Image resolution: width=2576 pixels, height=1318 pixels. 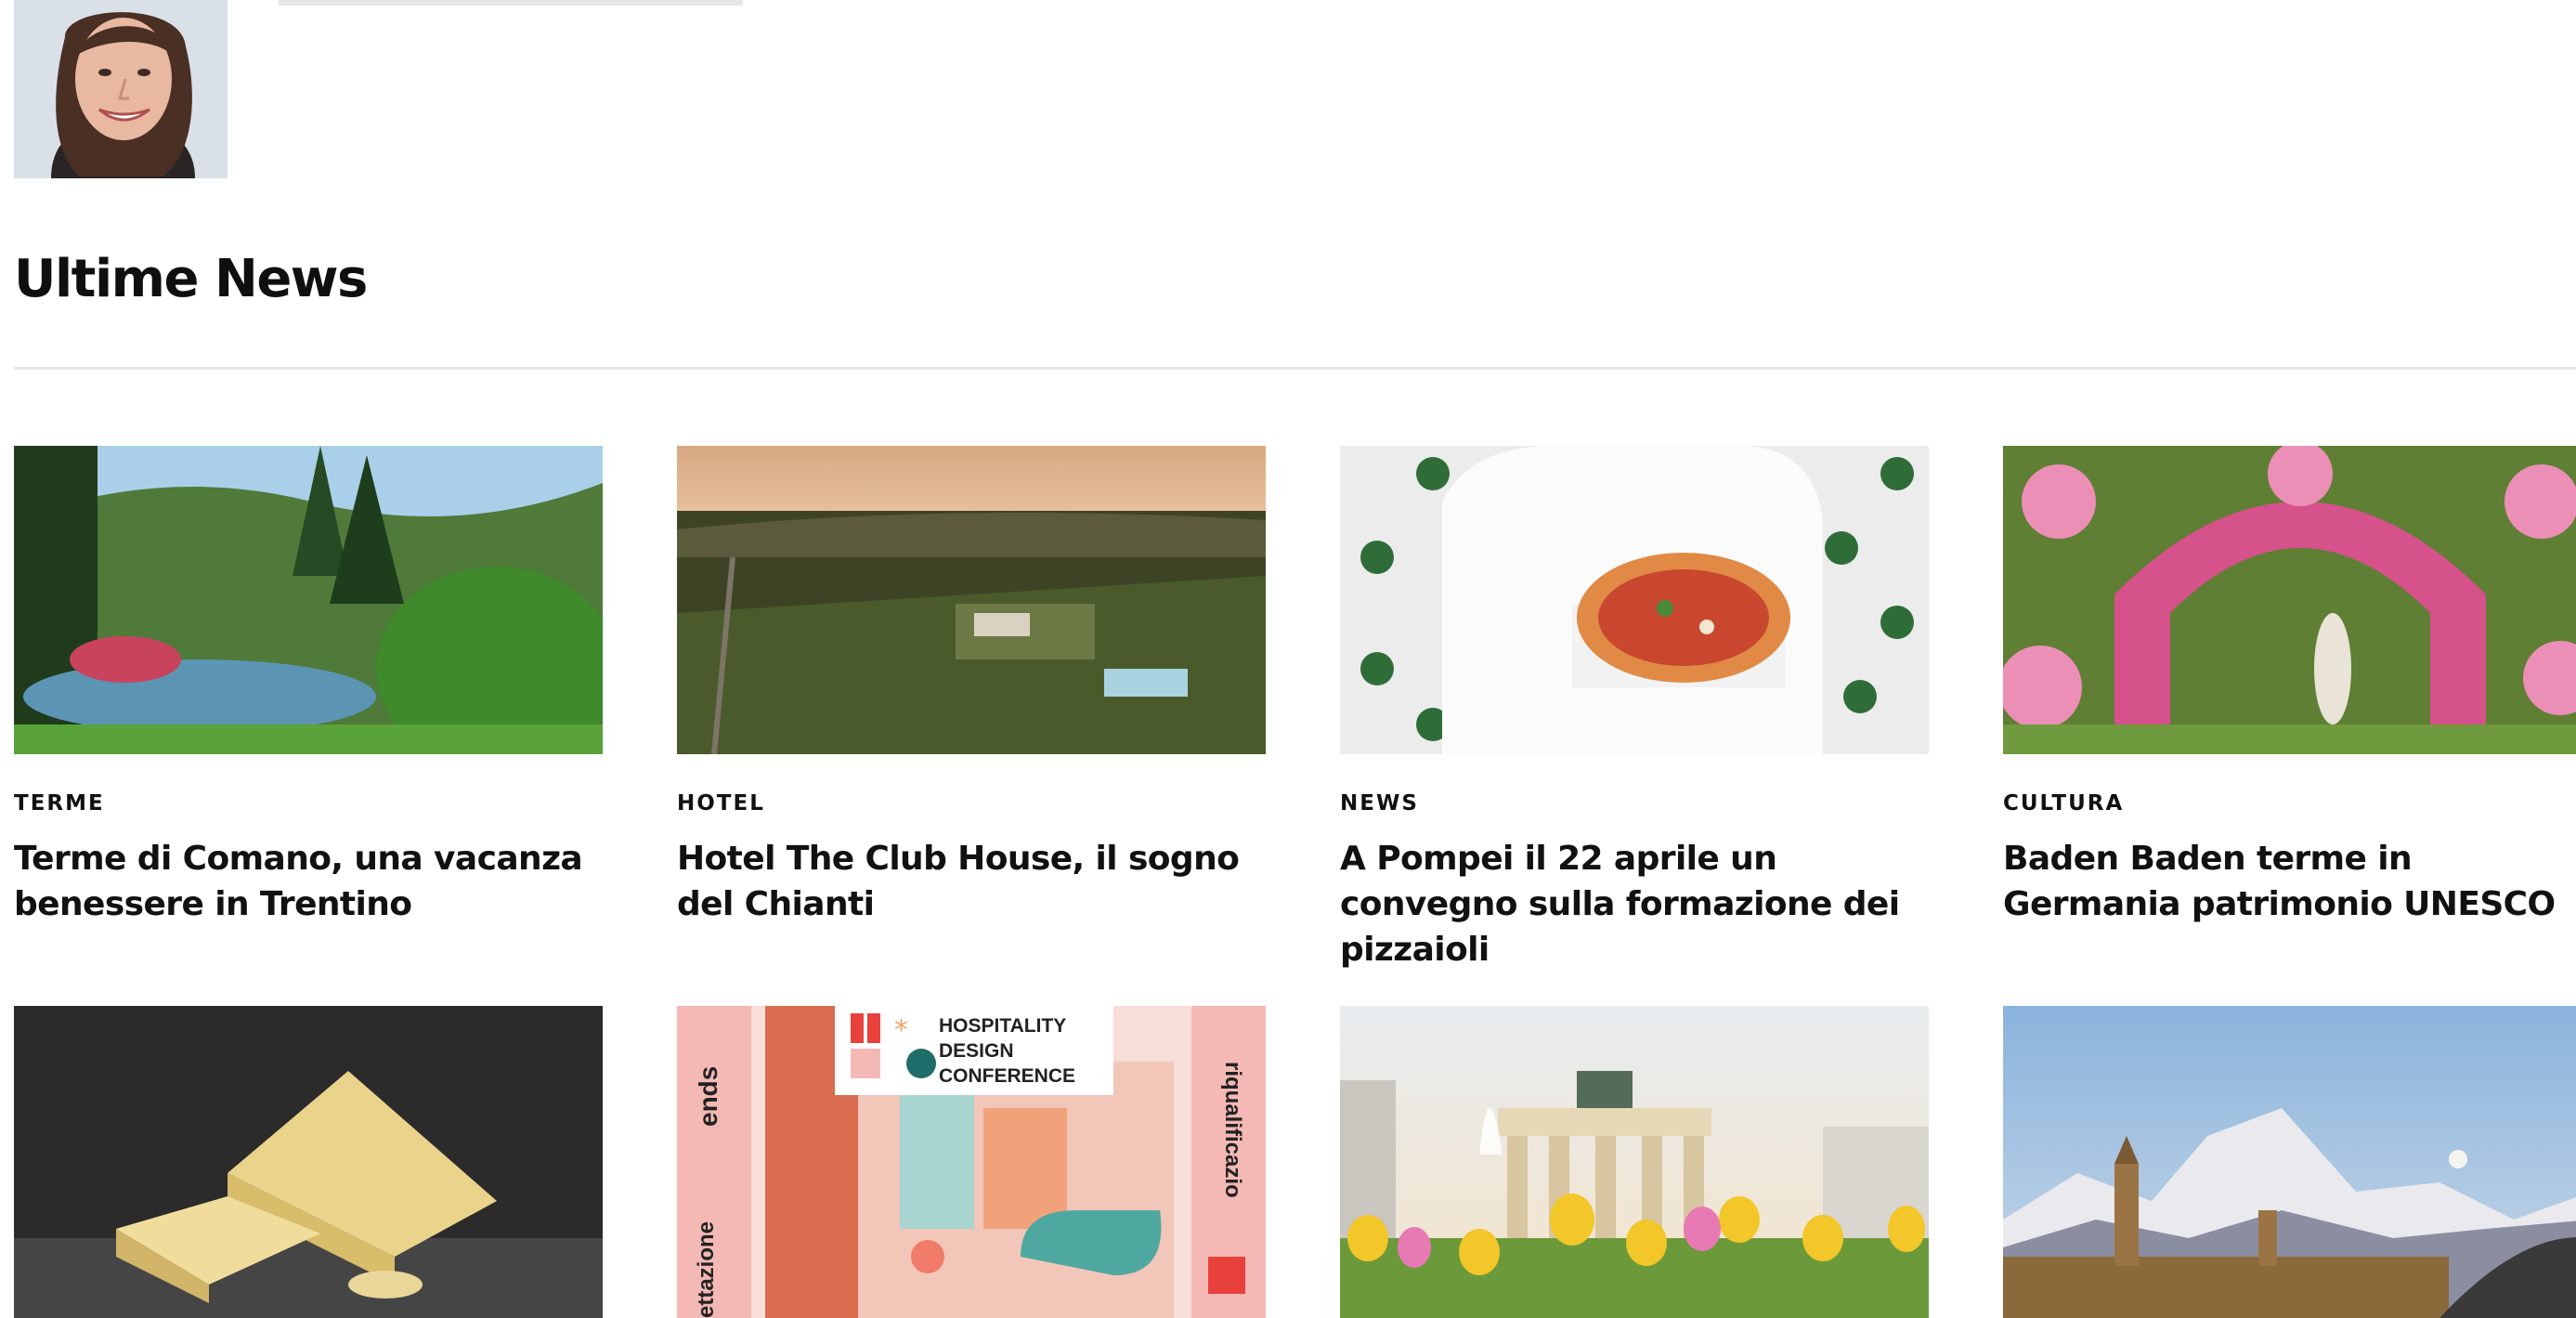 What do you see at coordinates (1634, 803) in the screenshot?
I see `article-category: NEWS` at bounding box center [1634, 803].